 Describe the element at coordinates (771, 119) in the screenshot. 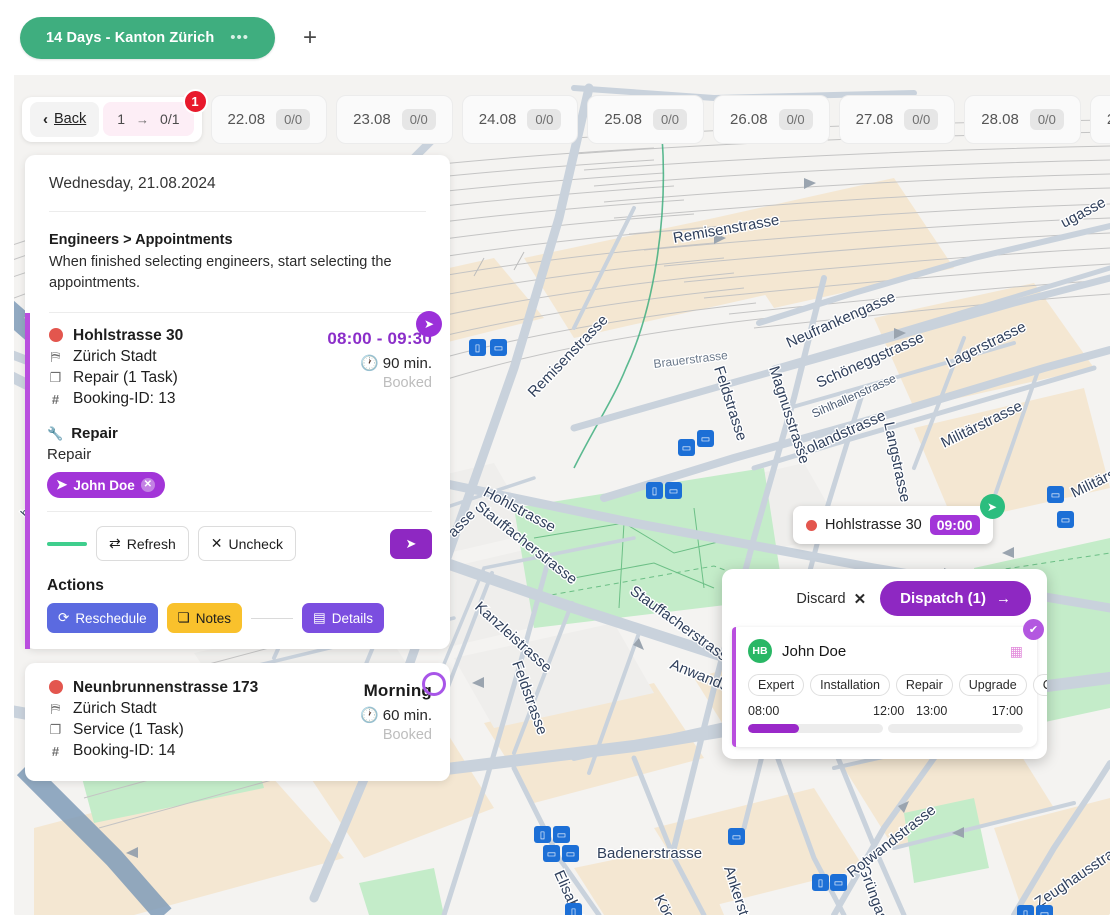

I see `day-tab-4: 26.08 0/0` at that location.